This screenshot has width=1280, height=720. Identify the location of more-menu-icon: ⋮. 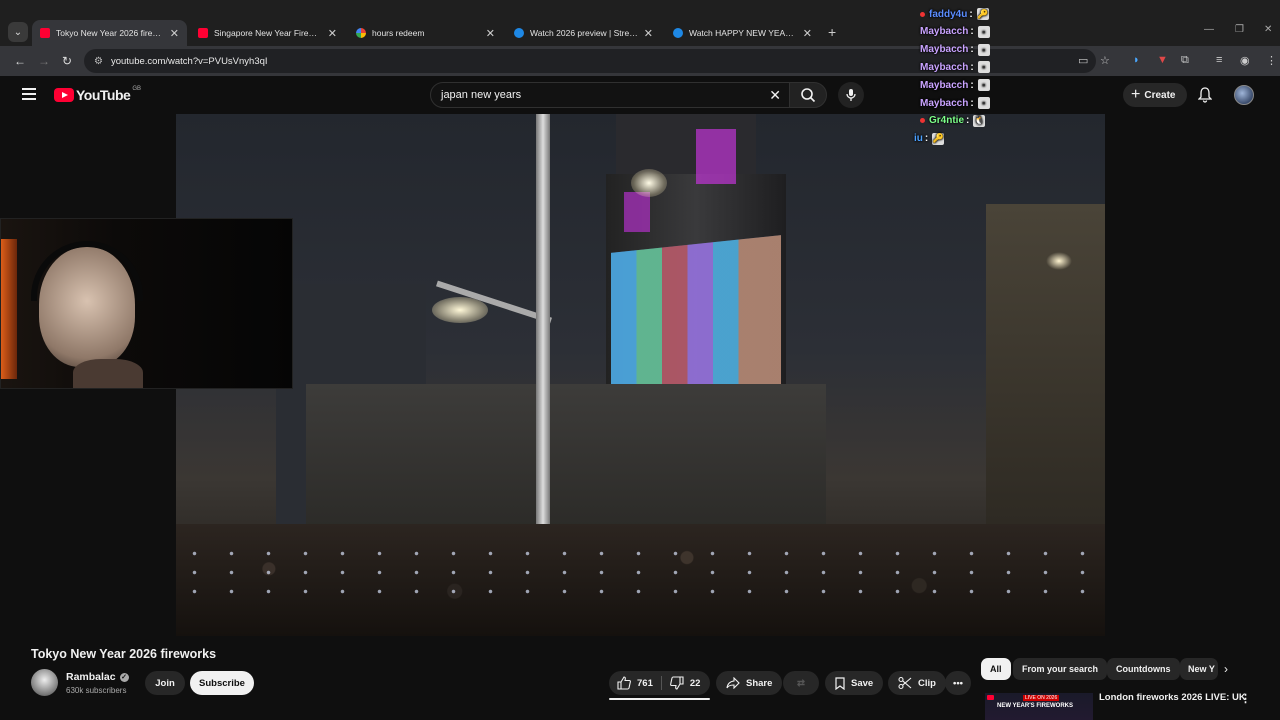
(1271, 60).